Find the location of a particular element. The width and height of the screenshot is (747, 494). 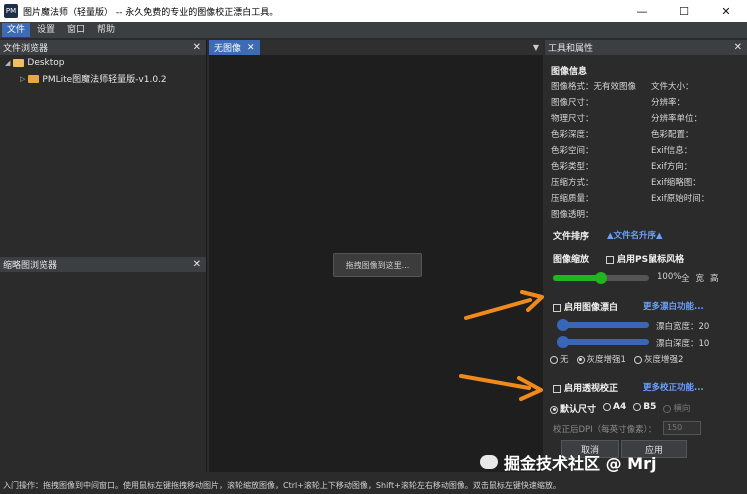

size-option-a4: A4 is located at coordinates (614, 408).